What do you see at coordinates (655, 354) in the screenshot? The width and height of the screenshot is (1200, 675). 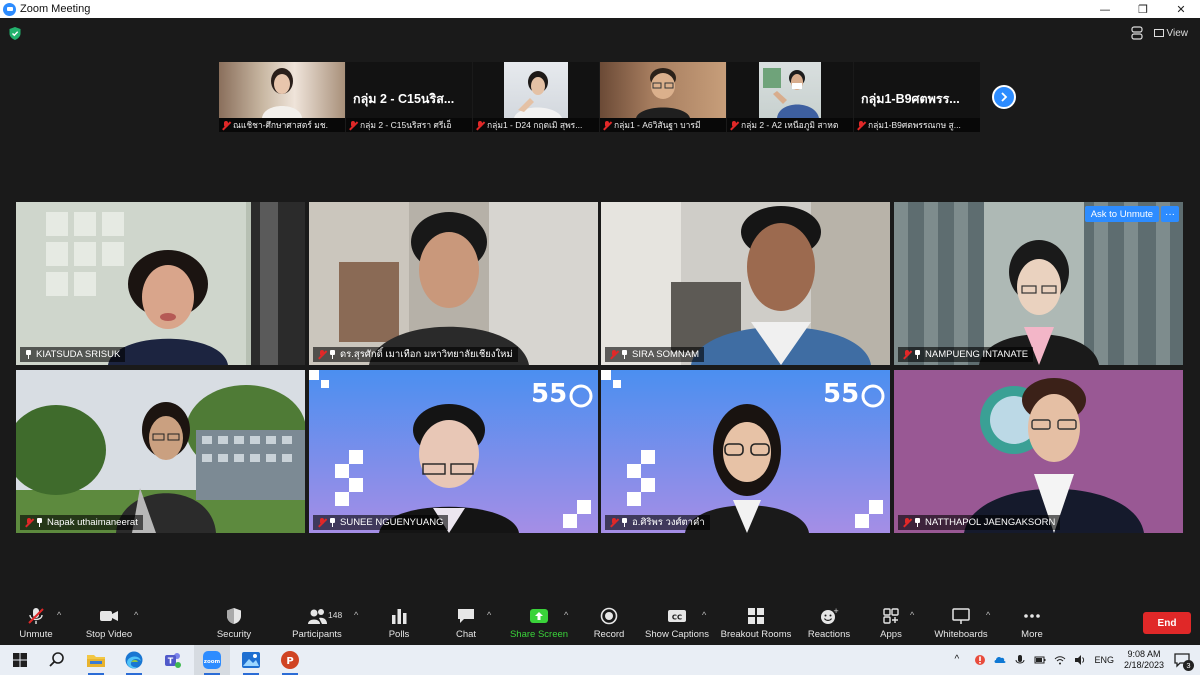 I see `participant-name-label: SIRA SOMNAM` at bounding box center [655, 354].